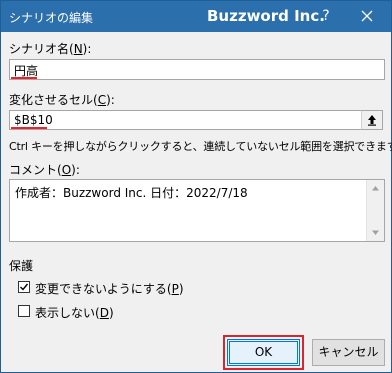 The height and width of the screenshot is (373, 392). I want to click on dialog-title: シナリオの編集, so click(51, 18).